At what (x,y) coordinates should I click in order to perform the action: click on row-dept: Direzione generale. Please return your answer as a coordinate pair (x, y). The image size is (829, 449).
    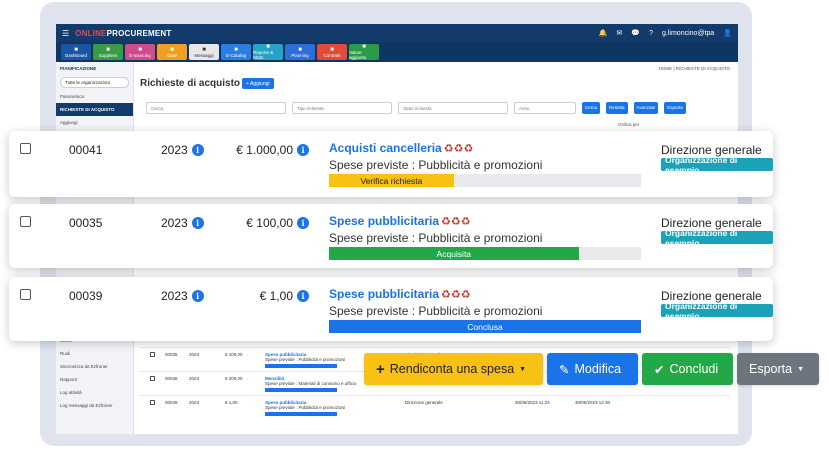
    Looking at the image, I should click on (424, 402).